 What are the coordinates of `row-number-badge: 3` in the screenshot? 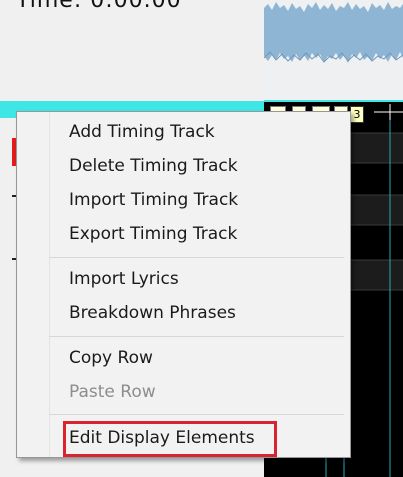 It's located at (357, 114).